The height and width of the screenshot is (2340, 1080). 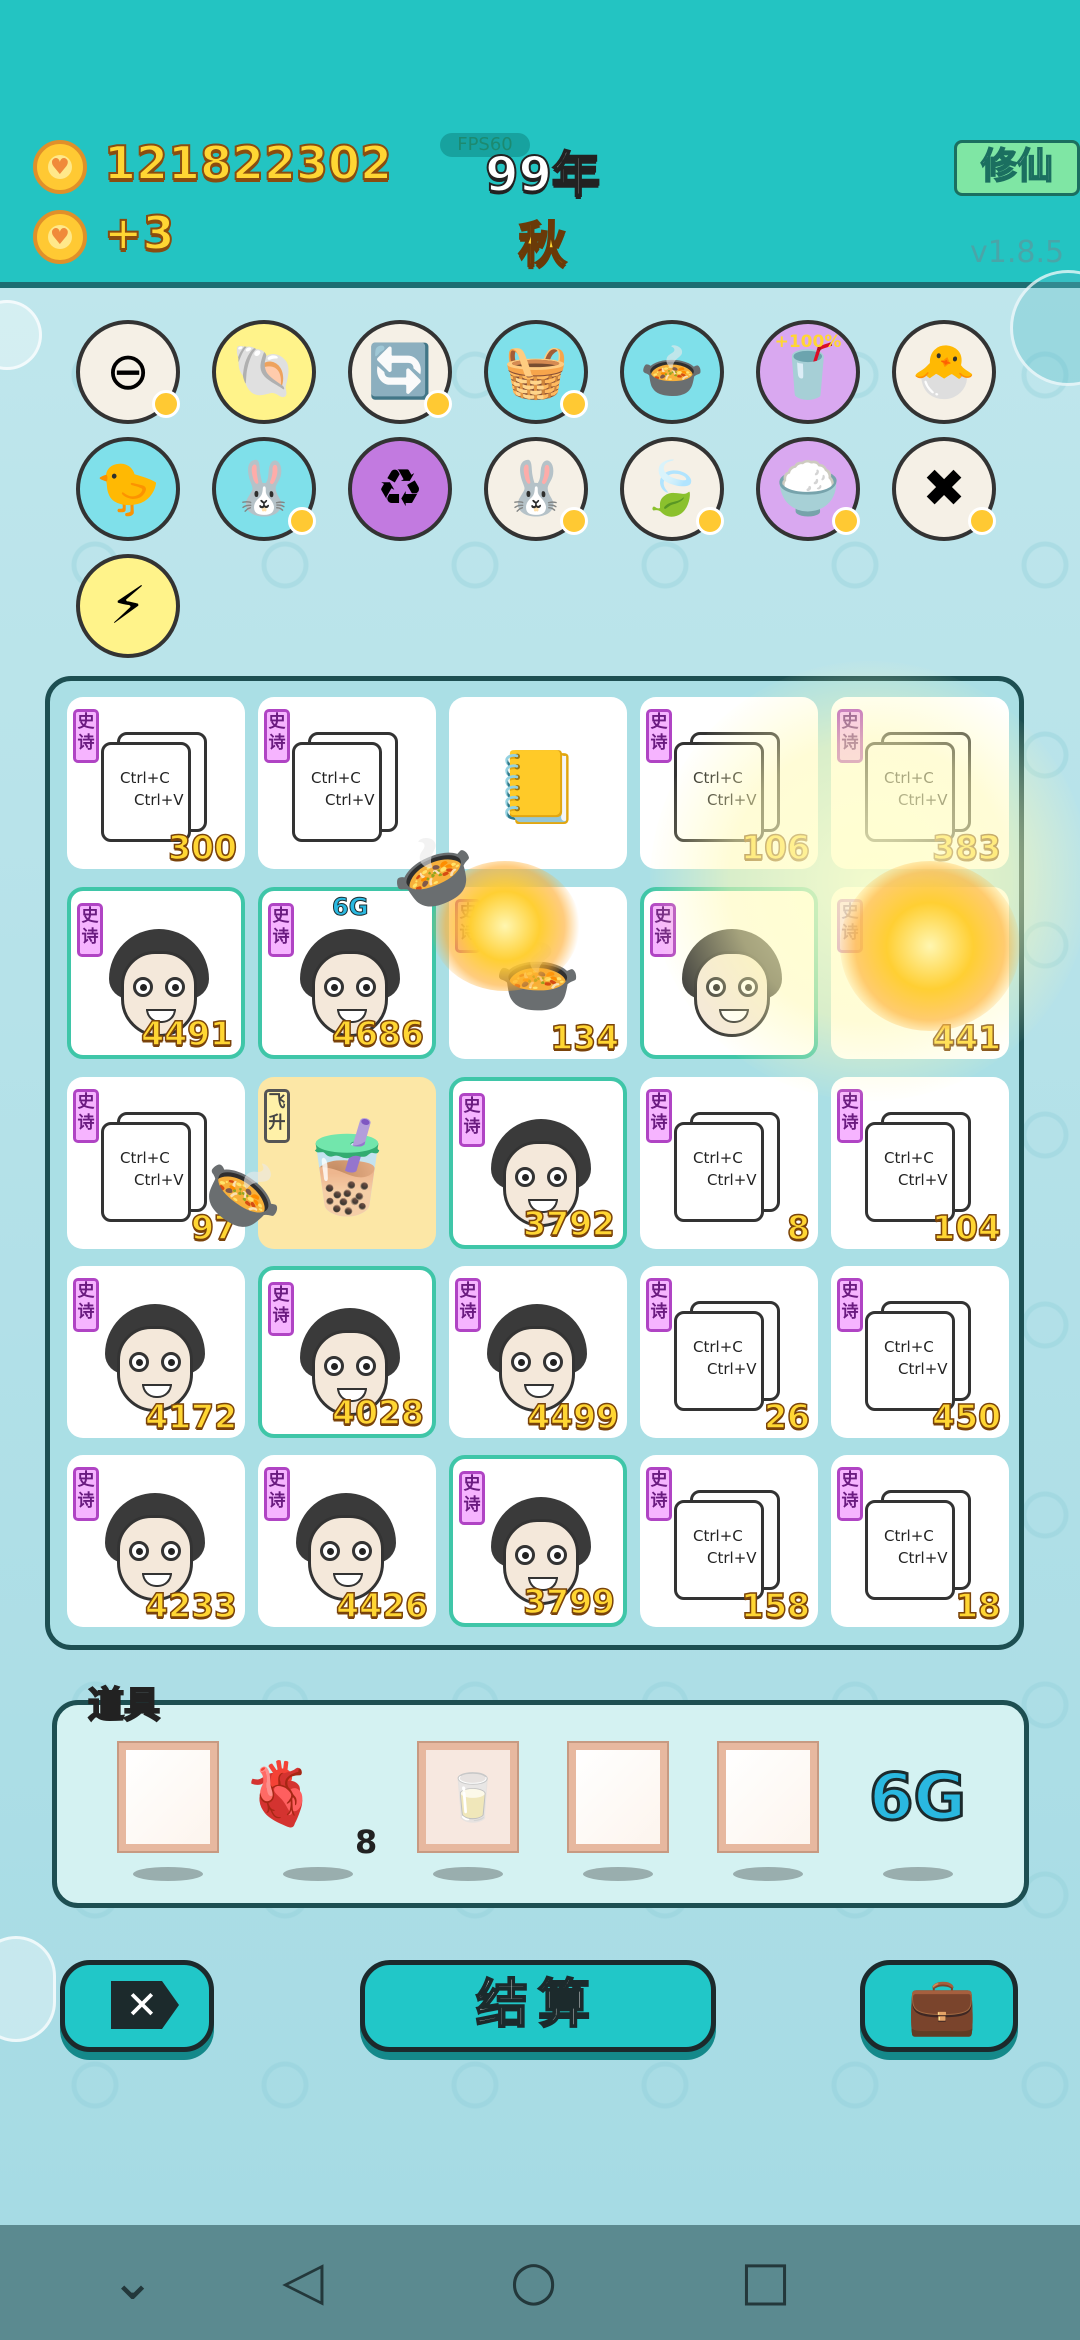 What do you see at coordinates (808, 372) in the screenshot?
I see `cup-symbol: 🥤 +100%` at bounding box center [808, 372].